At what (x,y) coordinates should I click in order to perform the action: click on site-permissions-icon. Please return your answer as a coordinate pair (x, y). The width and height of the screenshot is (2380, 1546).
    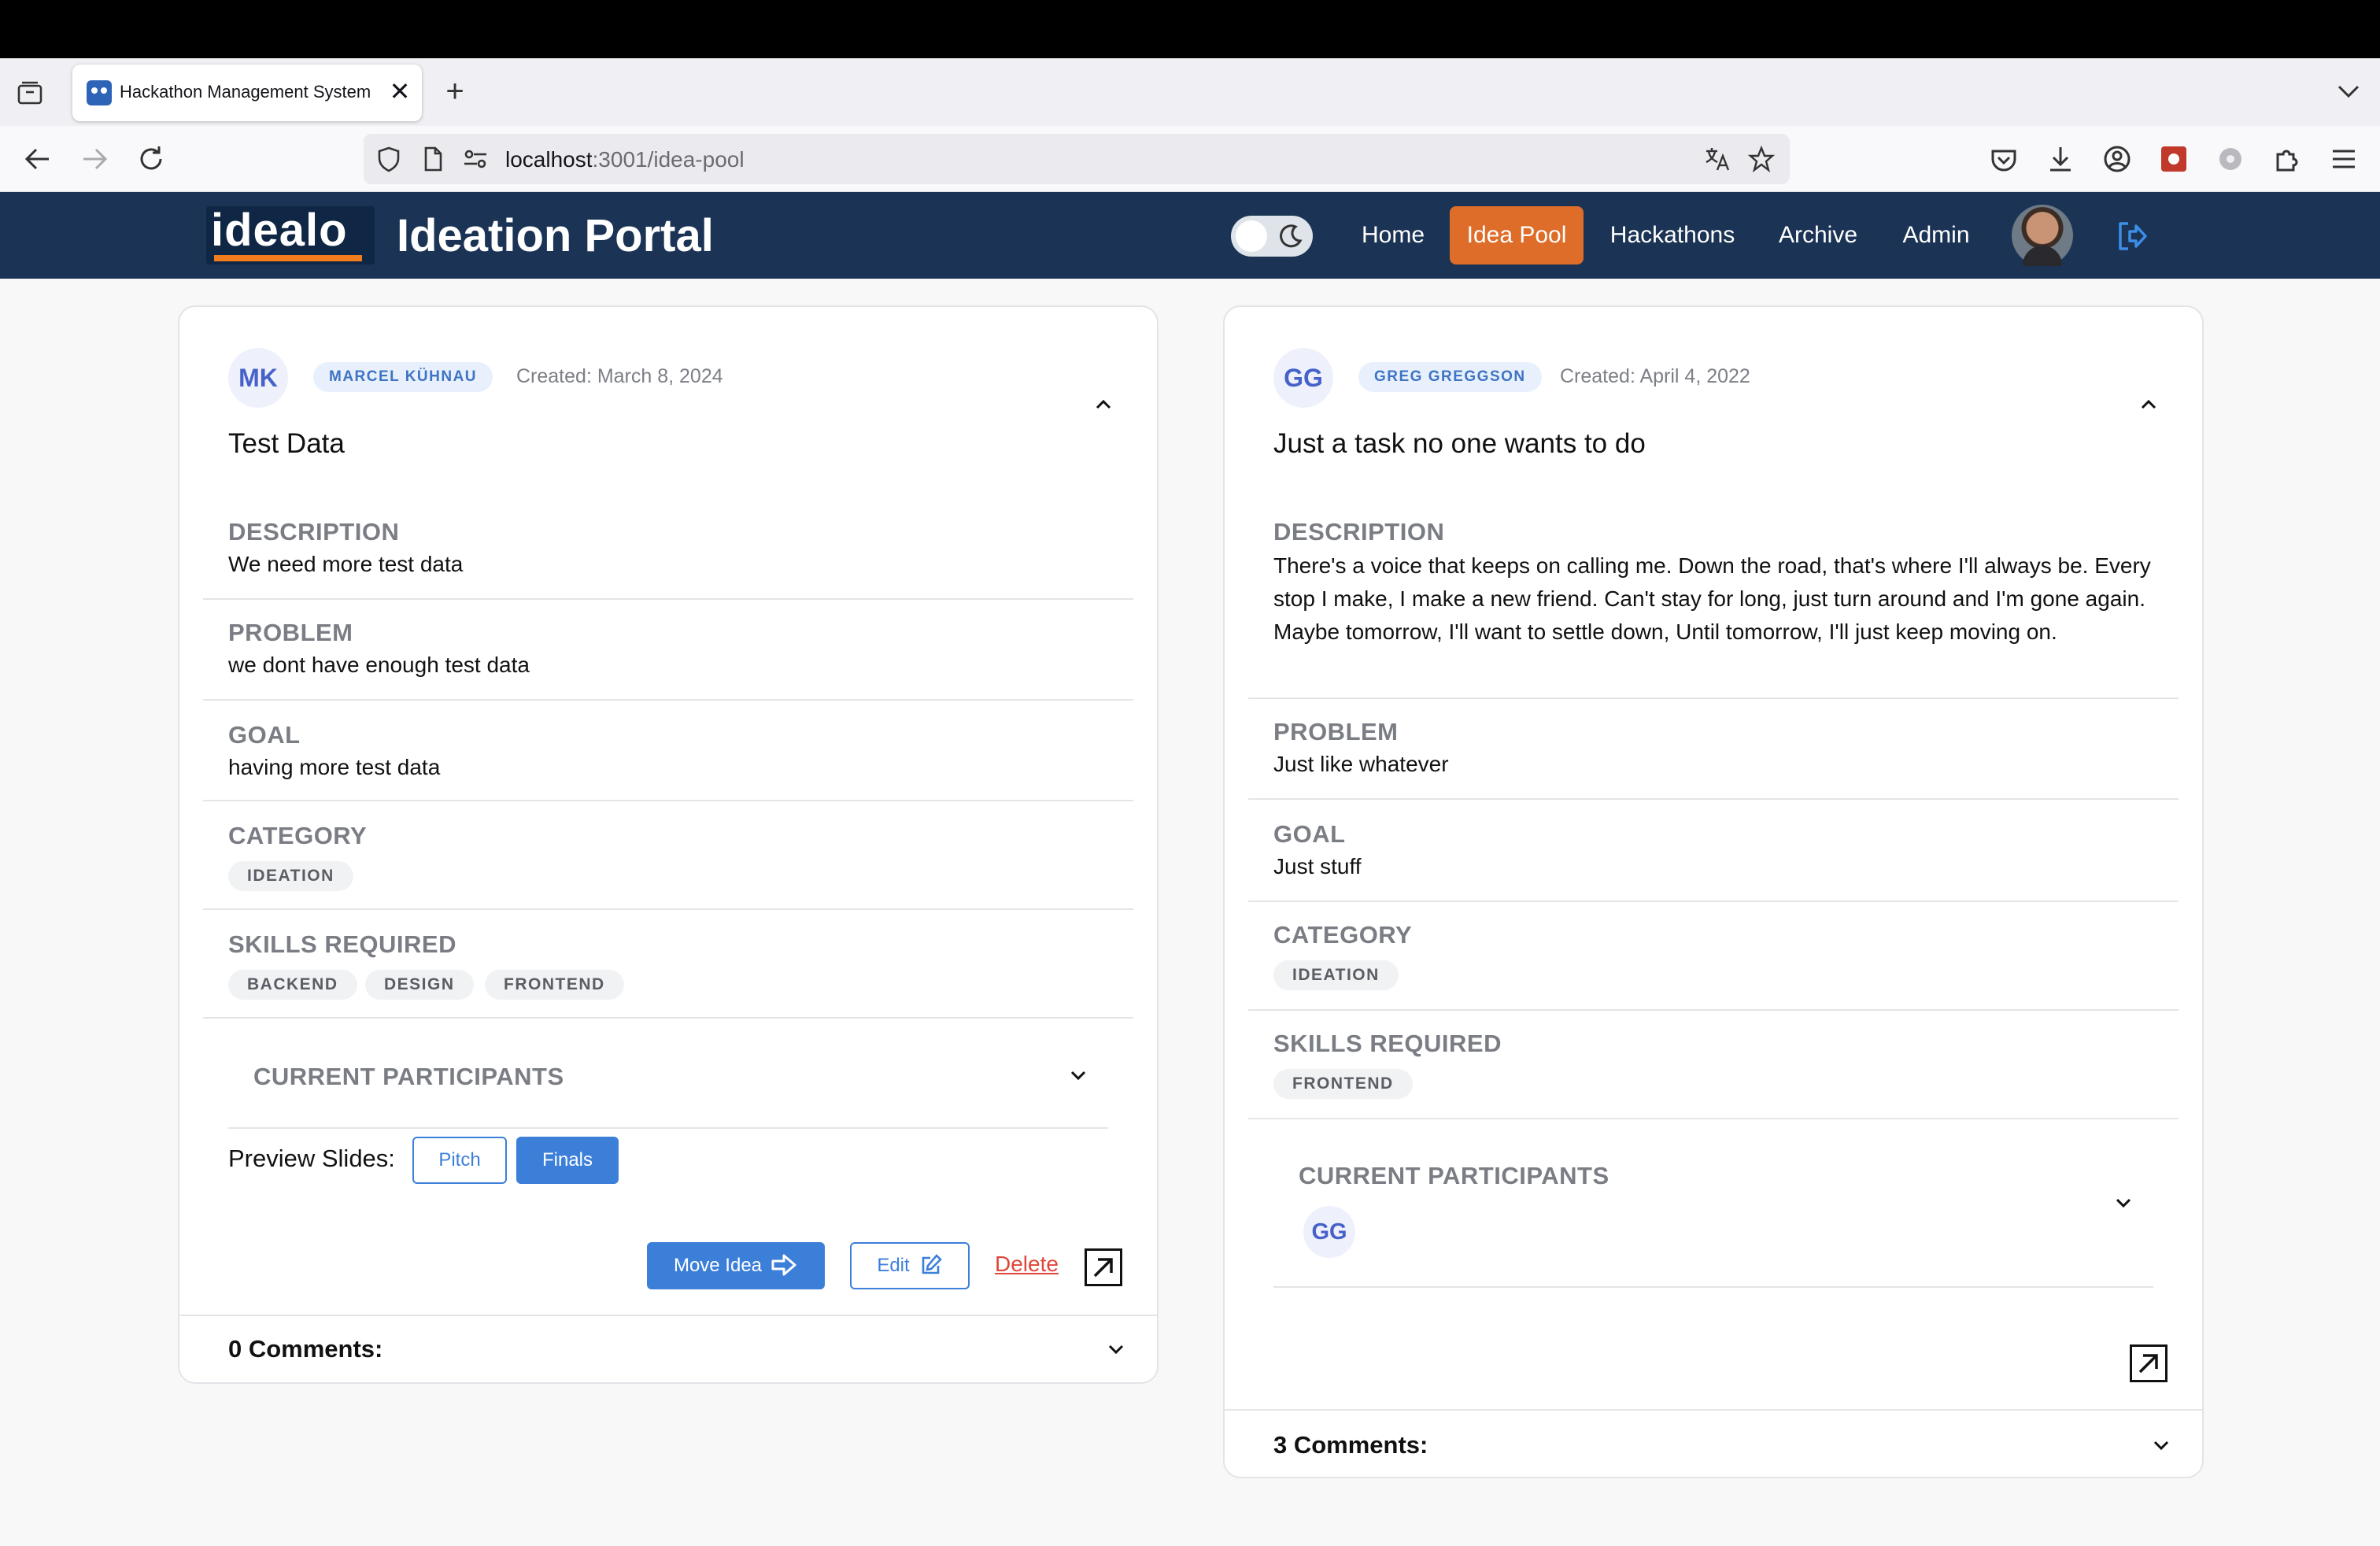
    Looking at the image, I should click on (475, 159).